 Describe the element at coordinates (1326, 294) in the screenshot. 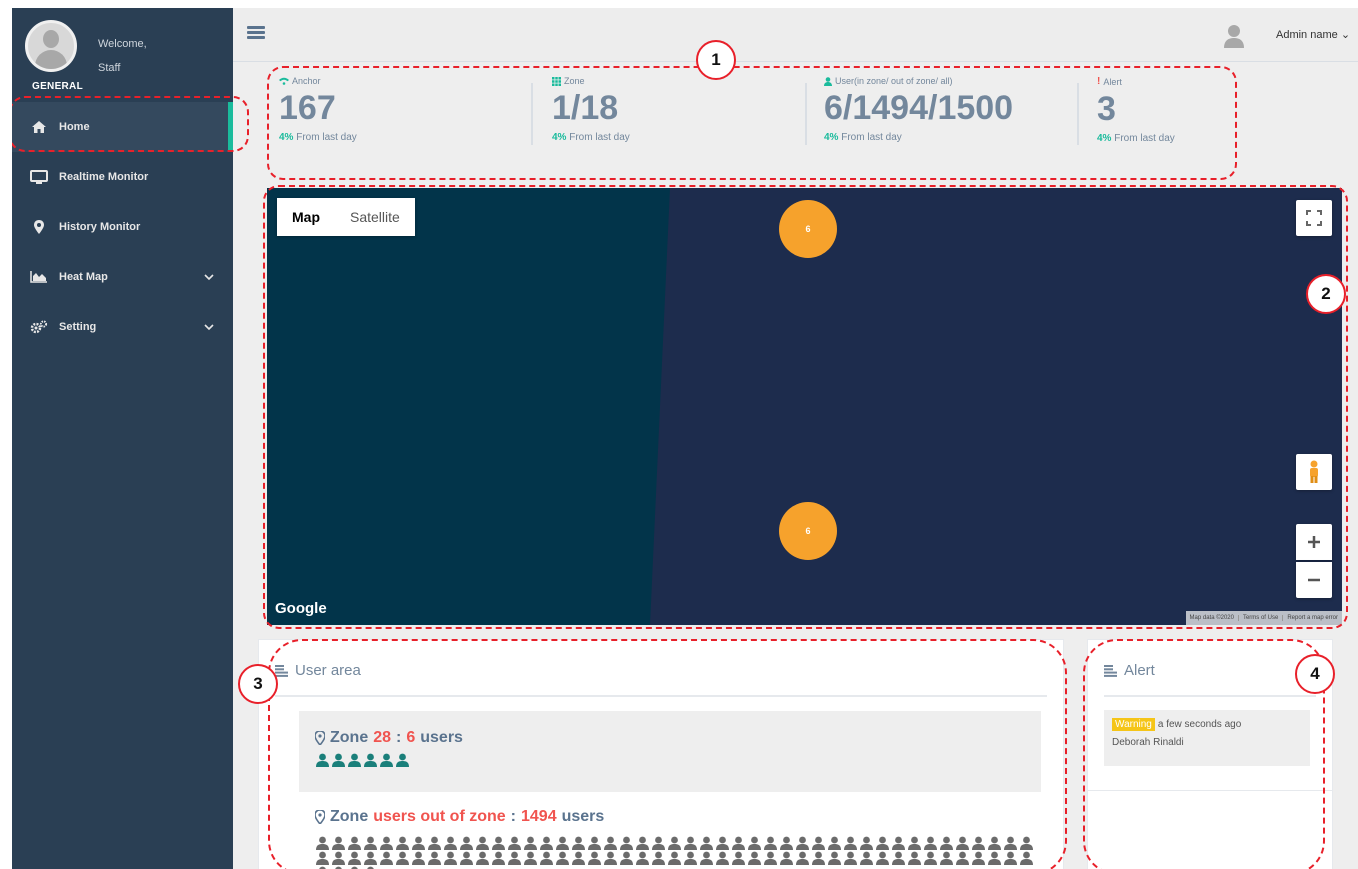

I see `annotation-badge: 2` at that location.